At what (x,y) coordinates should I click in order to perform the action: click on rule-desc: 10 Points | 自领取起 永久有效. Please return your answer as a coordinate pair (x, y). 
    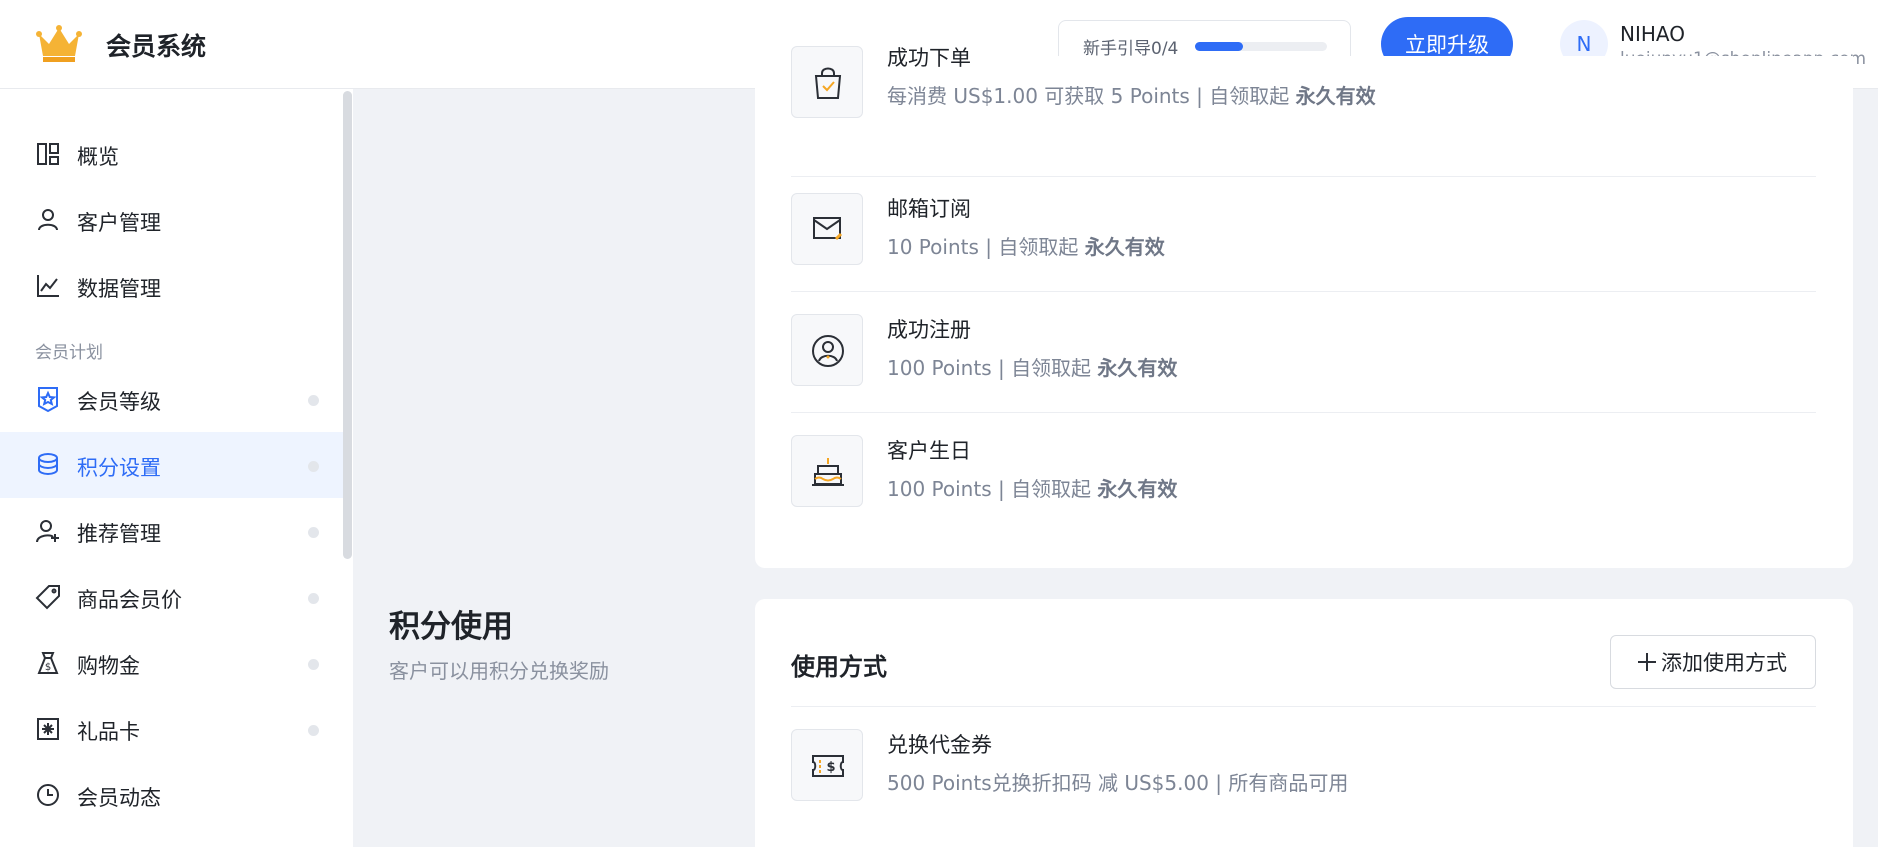
    Looking at the image, I should click on (1026, 245).